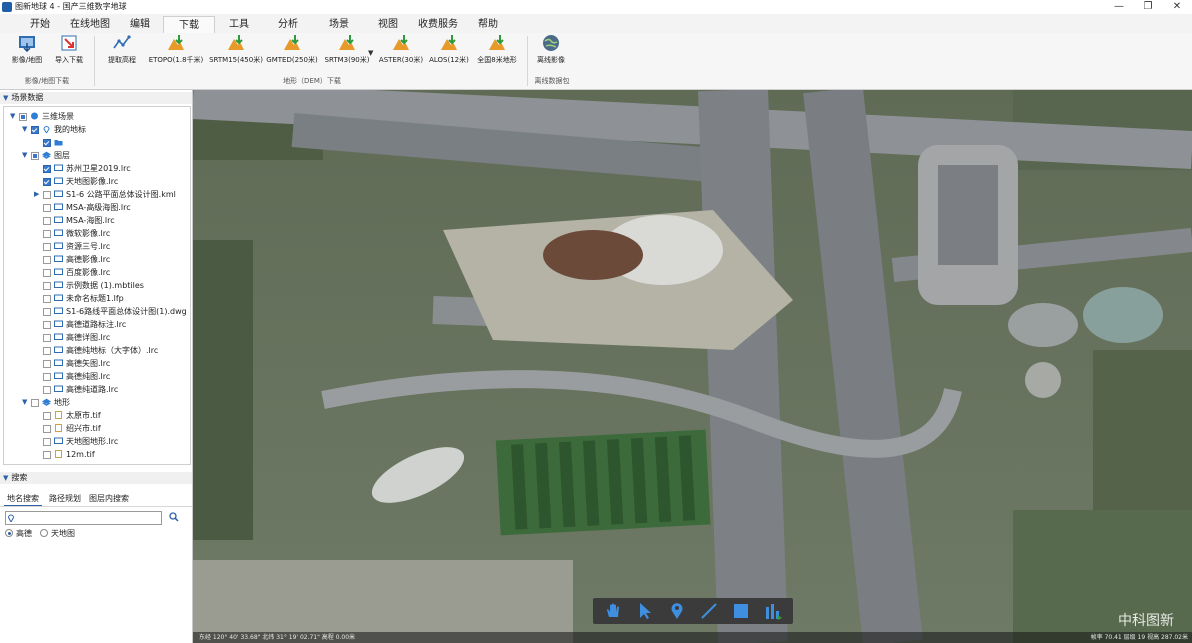  What do you see at coordinates (96, 389) in the screenshot?
I see `tree-item: 高德纯道路.lrc` at bounding box center [96, 389].